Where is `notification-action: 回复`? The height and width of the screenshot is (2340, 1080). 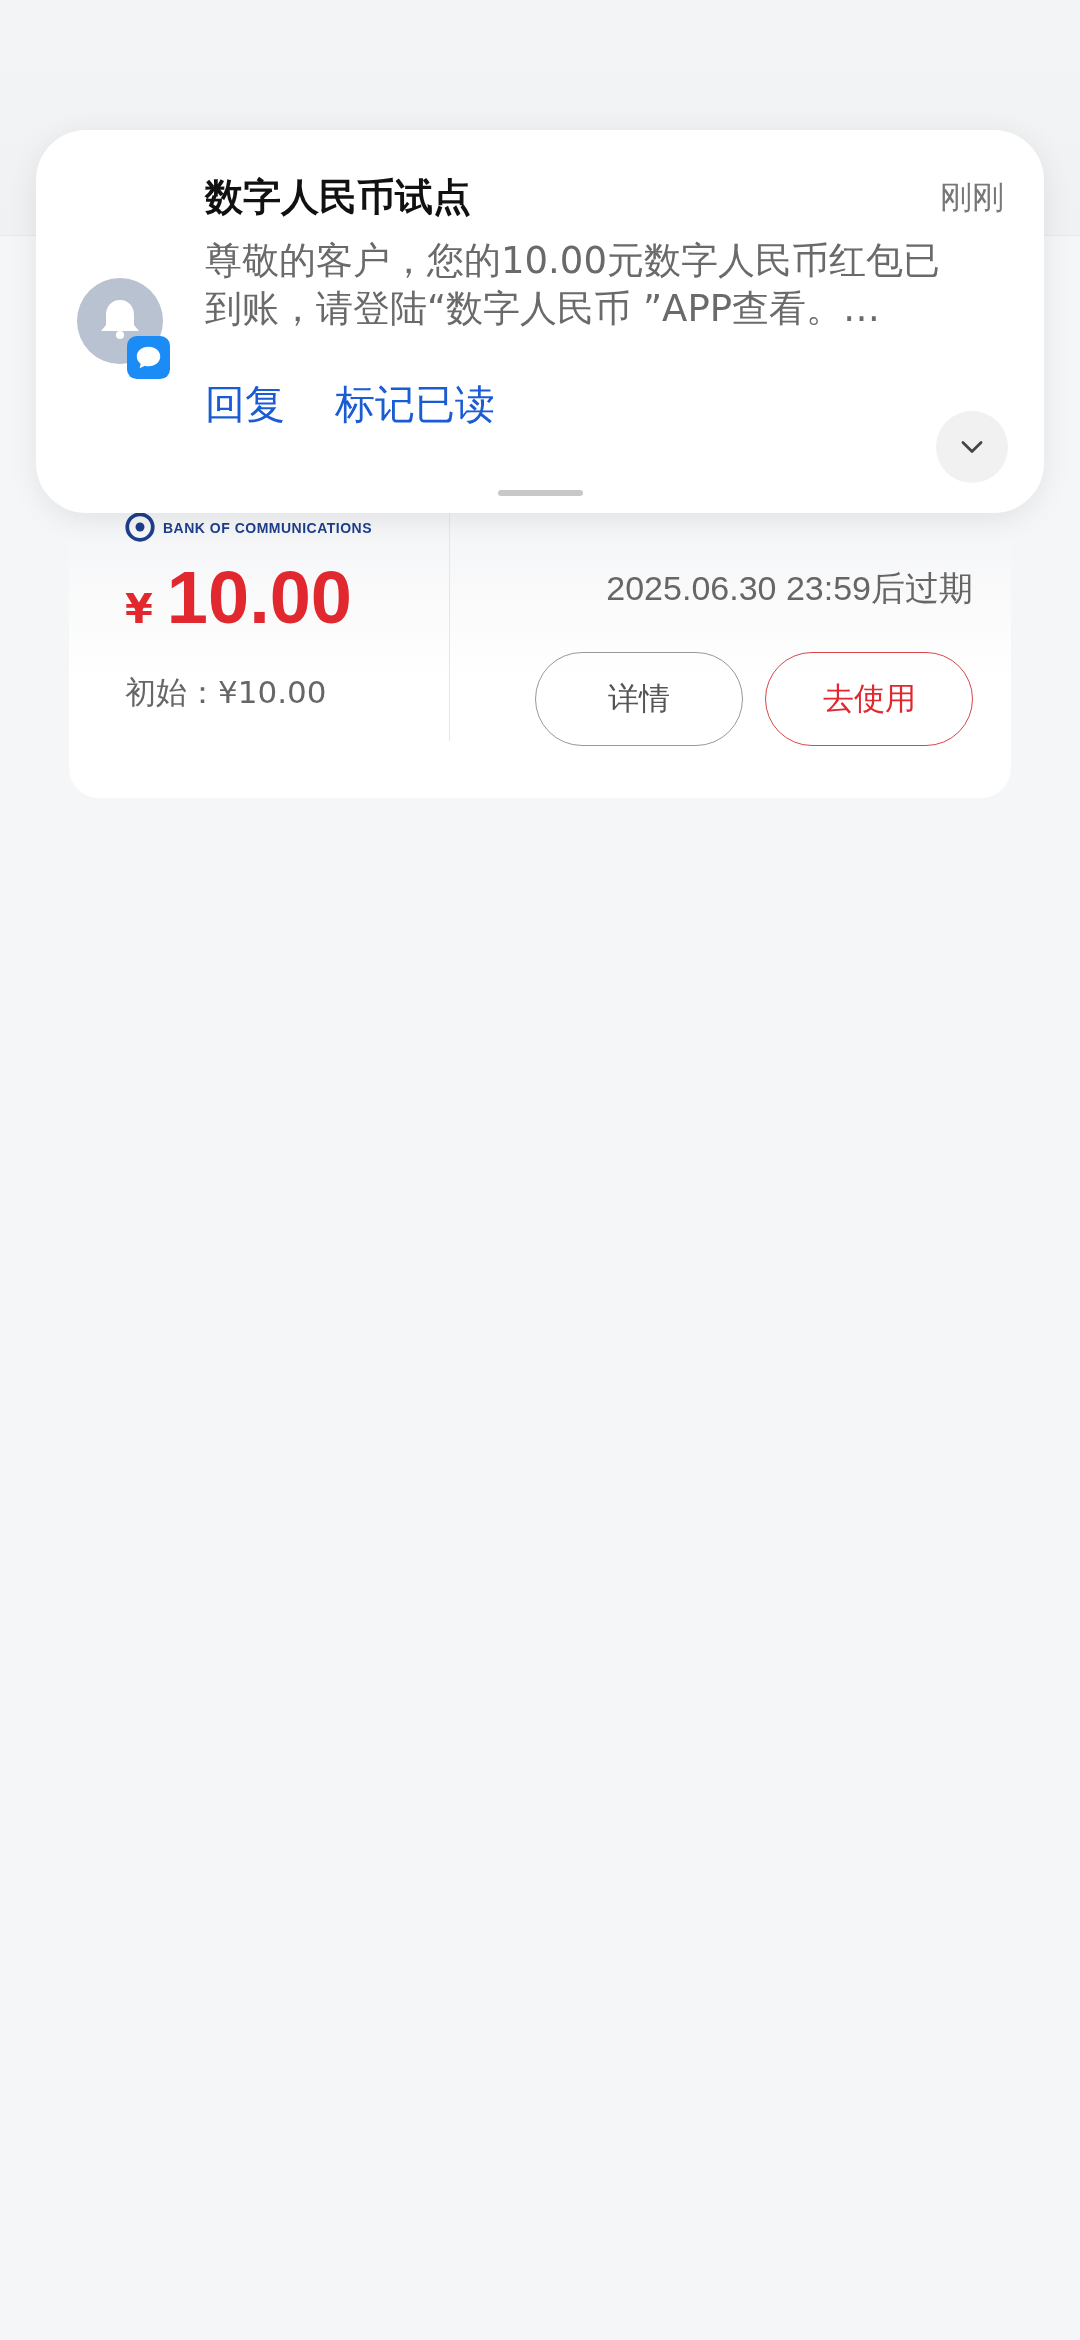 notification-action: 回复 is located at coordinates (245, 404).